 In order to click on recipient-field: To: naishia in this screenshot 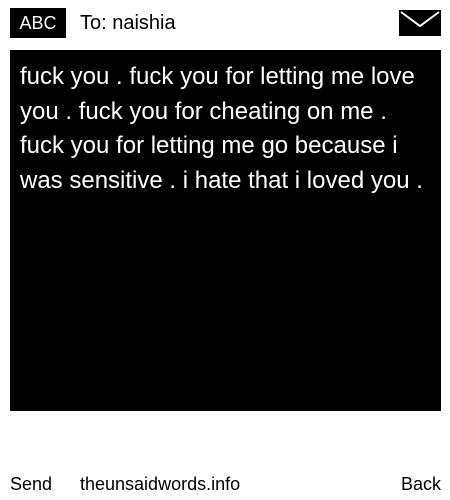, I will do `click(128, 23)`.